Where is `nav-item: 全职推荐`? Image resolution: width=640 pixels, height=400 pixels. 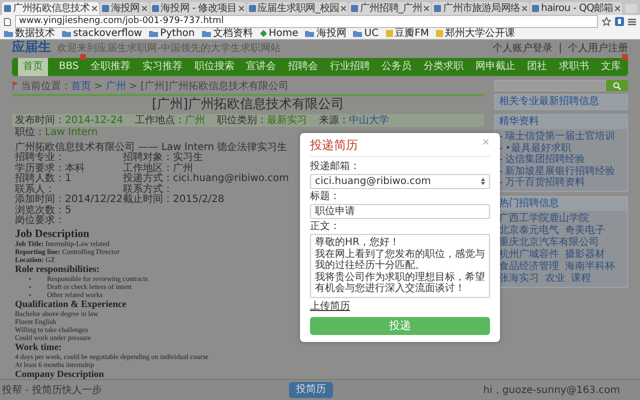
nav-item: 全职推荐 is located at coordinates (111, 67).